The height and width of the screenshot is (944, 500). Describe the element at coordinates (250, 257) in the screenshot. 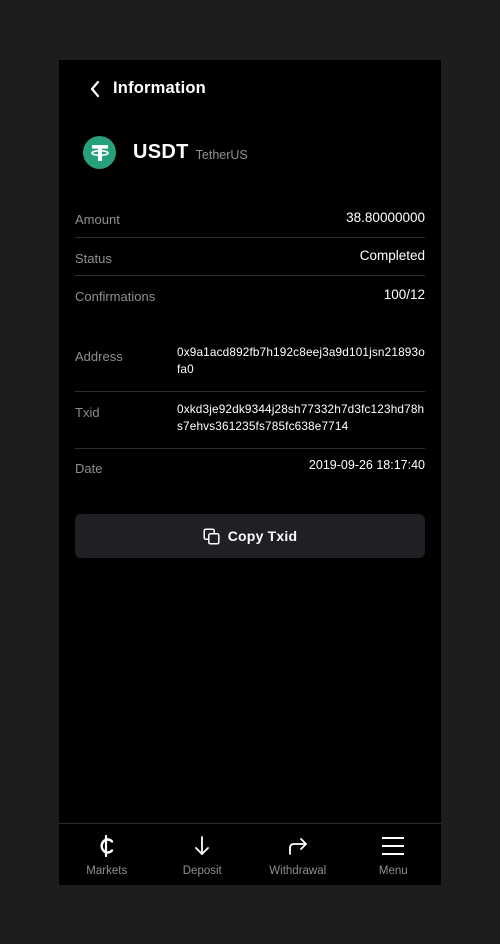

I see `status-row: Status Completed` at that location.